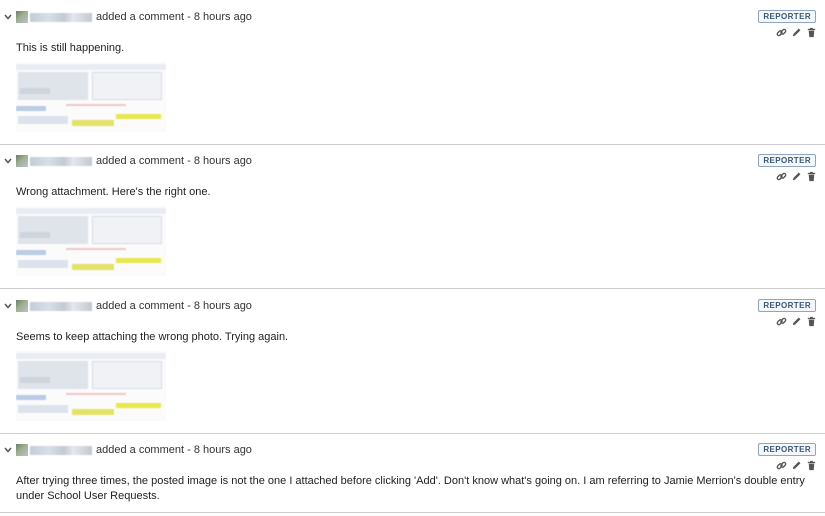 This screenshot has width=825, height=516. What do you see at coordinates (113, 192) in the screenshot?
I see `comment-text: Wrong attachment. Here's the right one.` at bounding box center [113, 192].